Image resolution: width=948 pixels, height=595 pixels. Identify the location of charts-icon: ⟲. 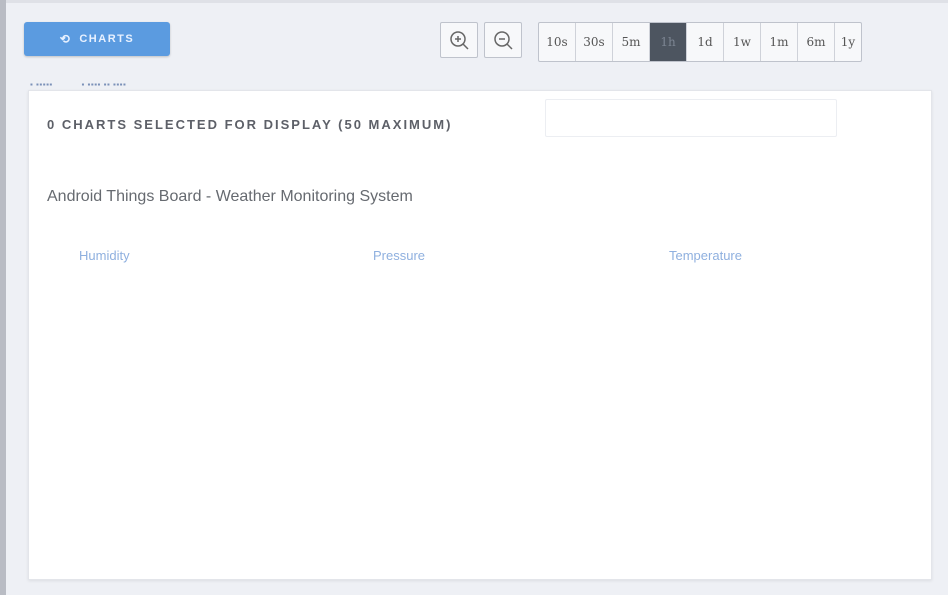
(65, 39).